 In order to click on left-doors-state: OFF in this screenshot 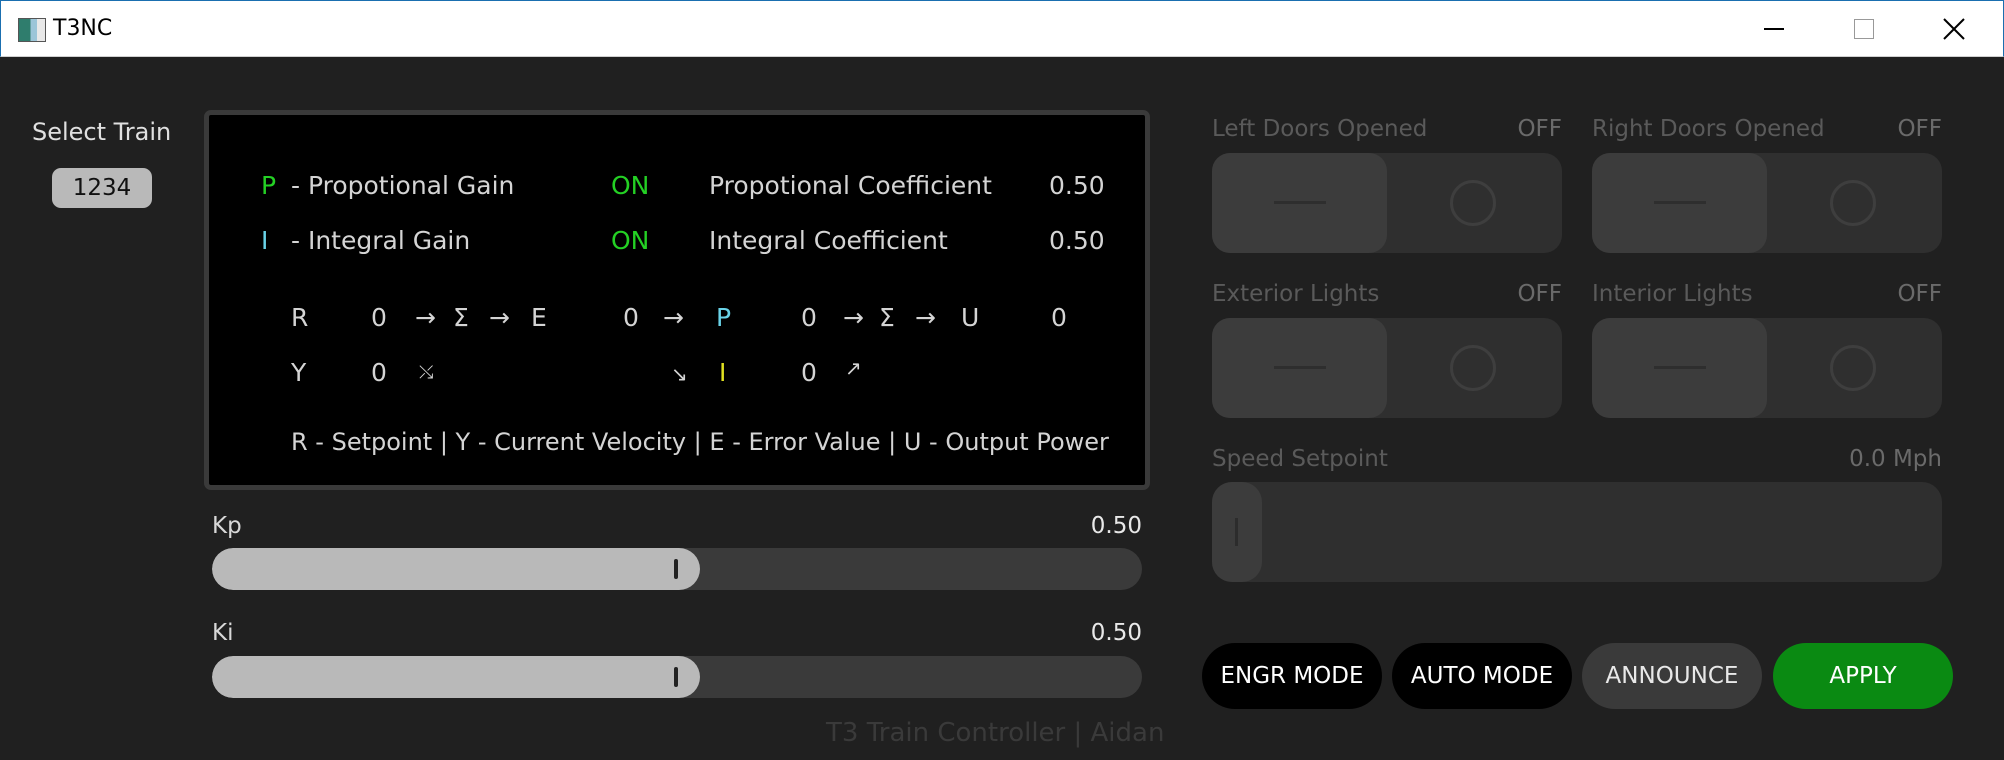, I will do `click(1539, 129)`.